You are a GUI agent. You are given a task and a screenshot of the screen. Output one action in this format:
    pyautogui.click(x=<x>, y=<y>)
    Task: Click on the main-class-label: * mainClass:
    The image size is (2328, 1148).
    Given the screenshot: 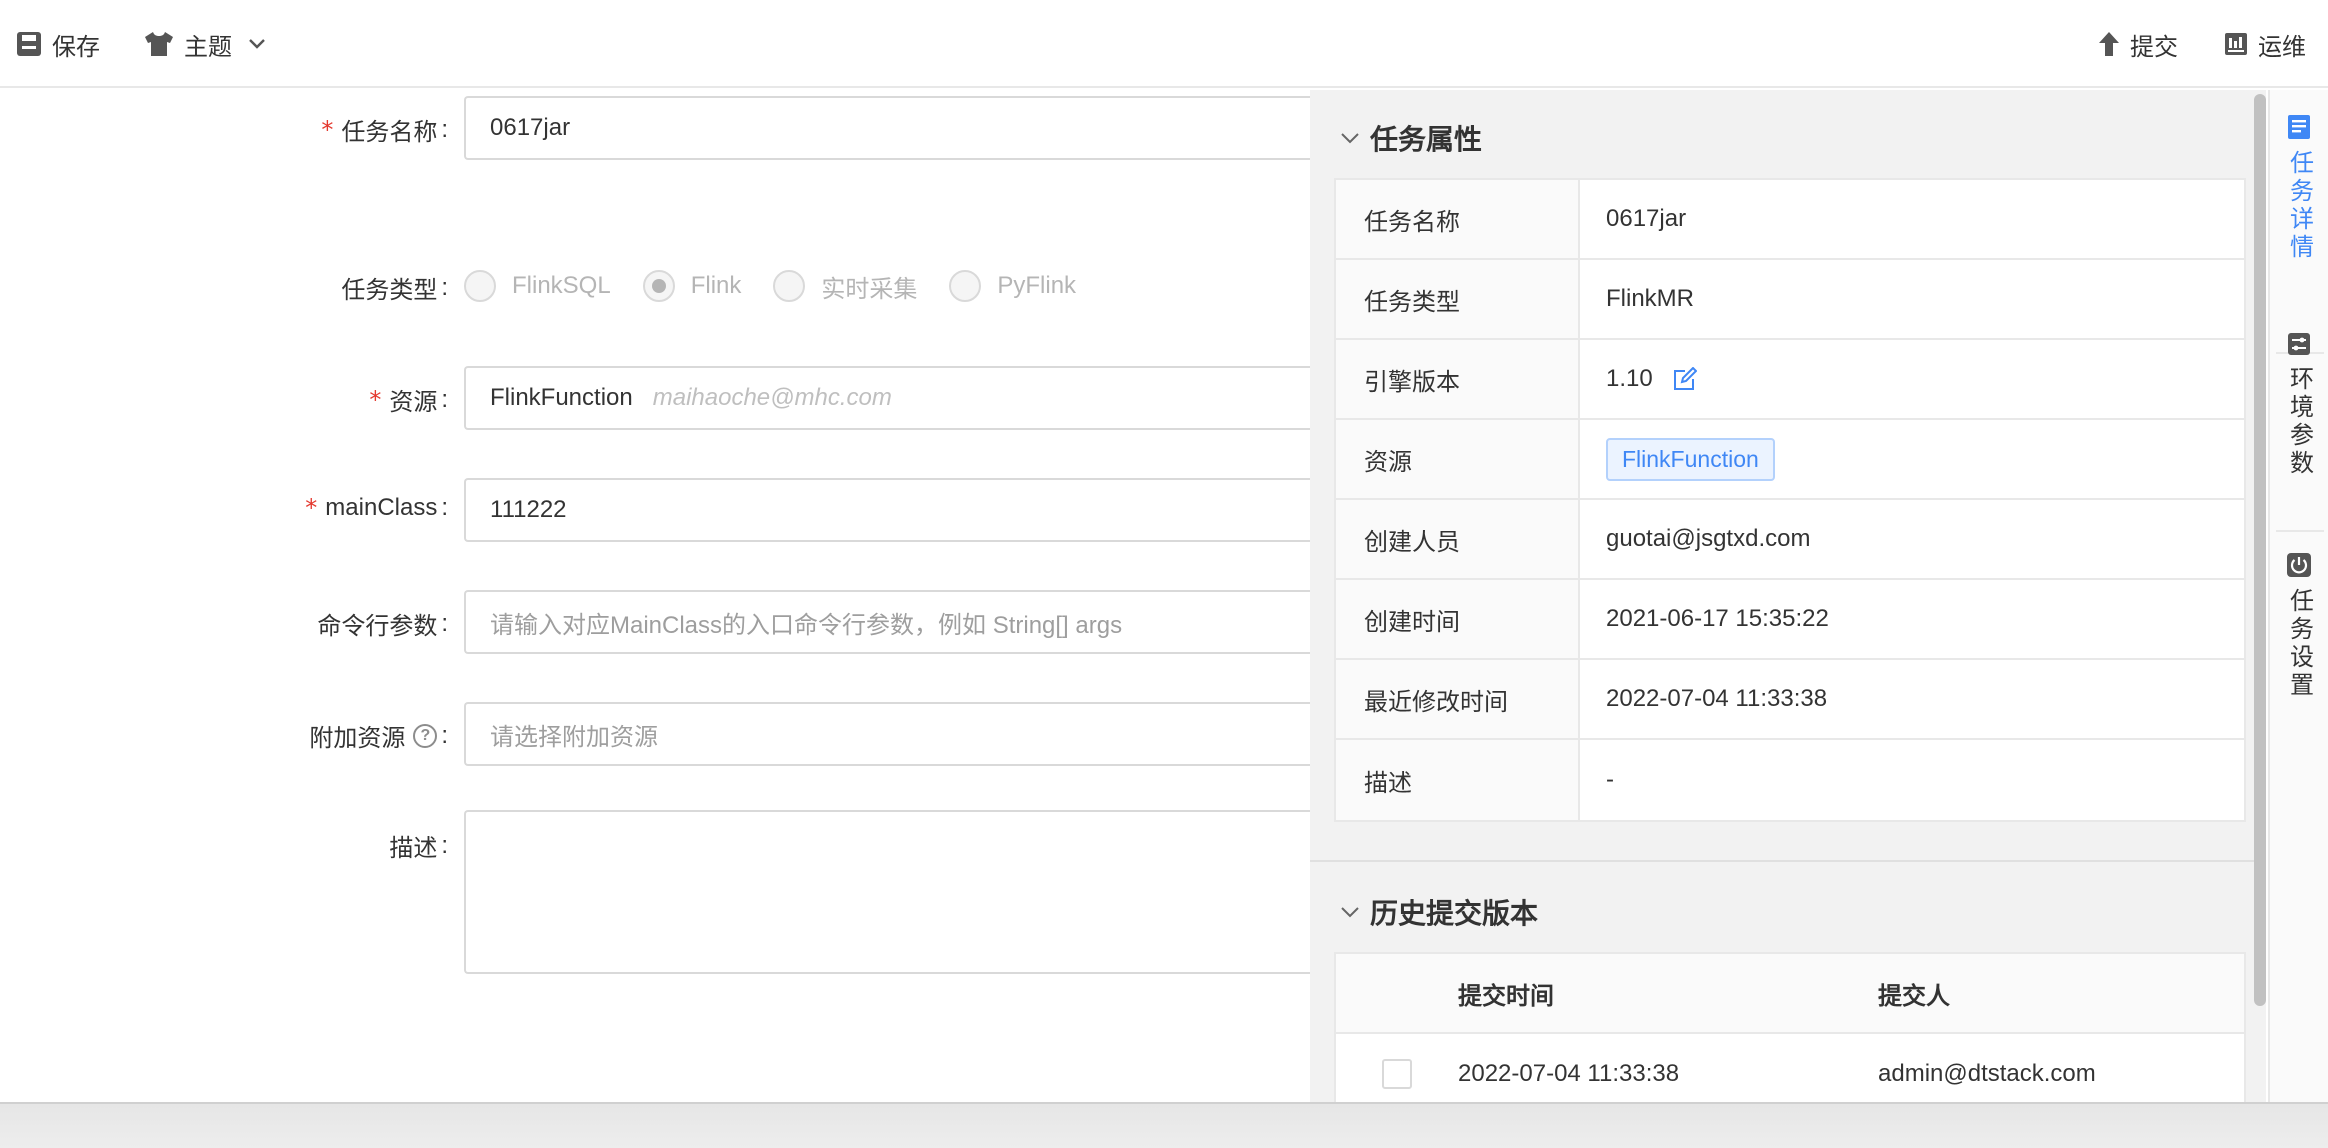 What is the action you would take?
    pyautogui.click(x=376, y=508)
    